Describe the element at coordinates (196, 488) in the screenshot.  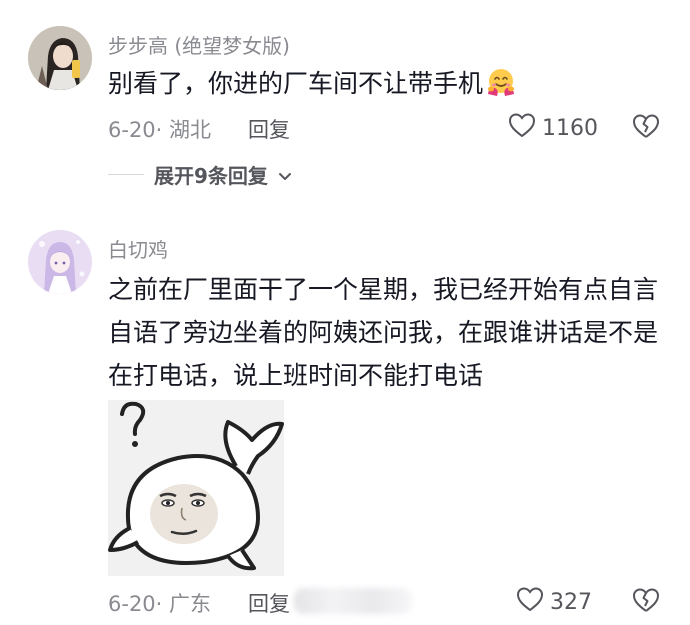
I see `confused-whale-meme-sticker` at that location.